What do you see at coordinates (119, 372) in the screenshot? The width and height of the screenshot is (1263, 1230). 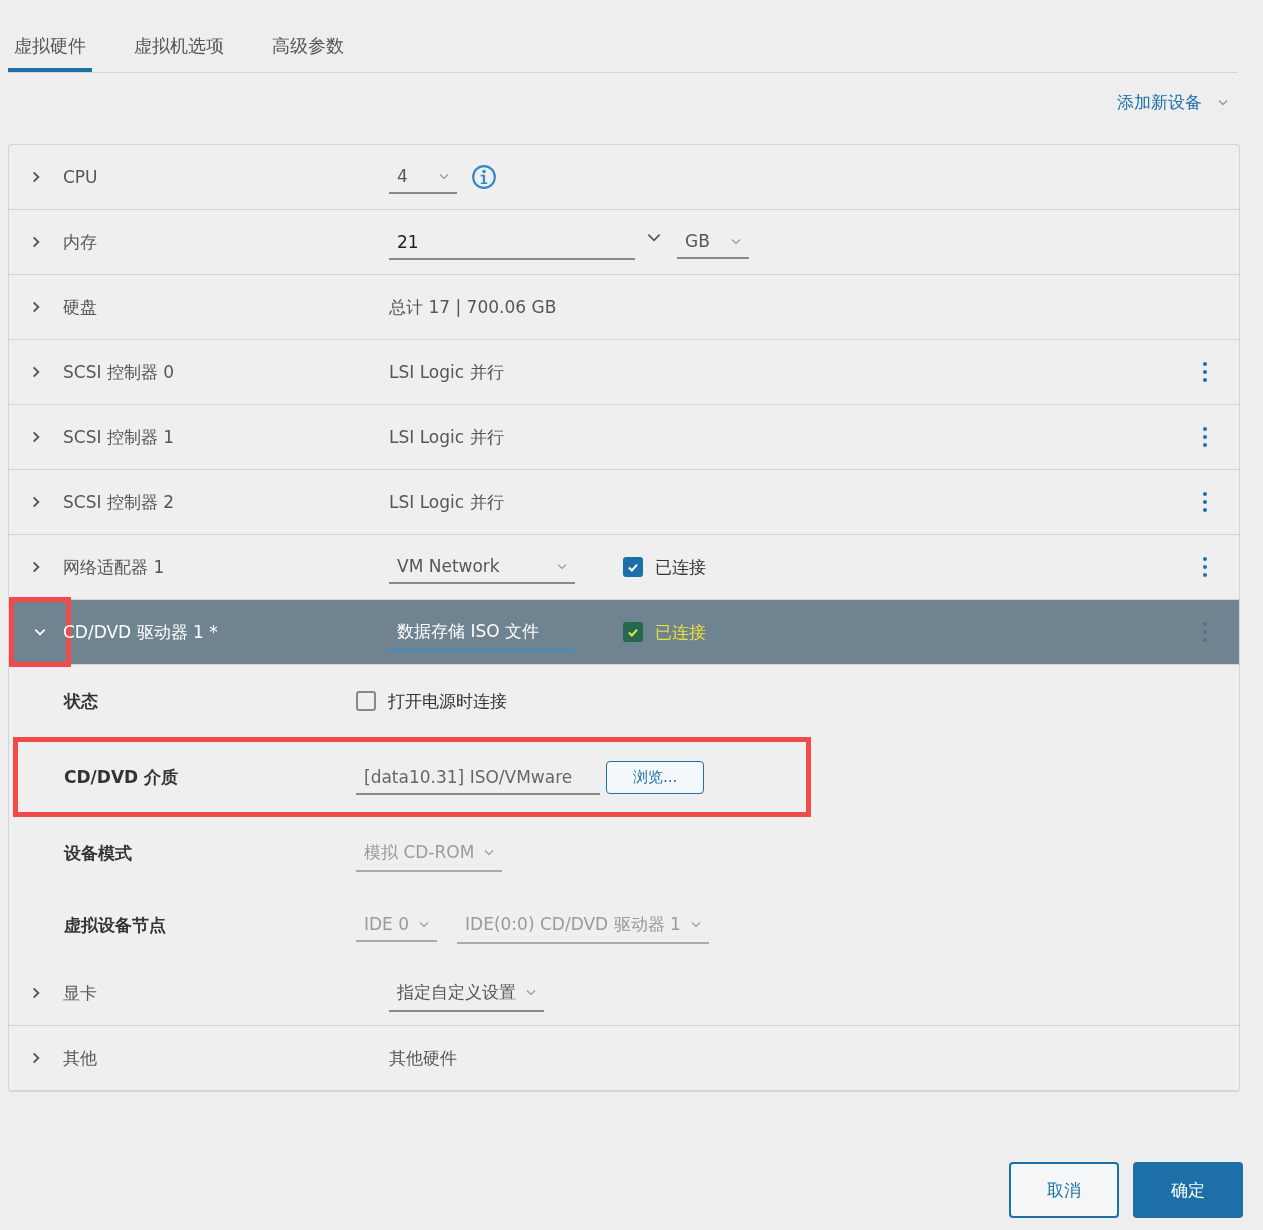 I see `device-label: SCSI 控制器 0` at bounding box center [119, 372].